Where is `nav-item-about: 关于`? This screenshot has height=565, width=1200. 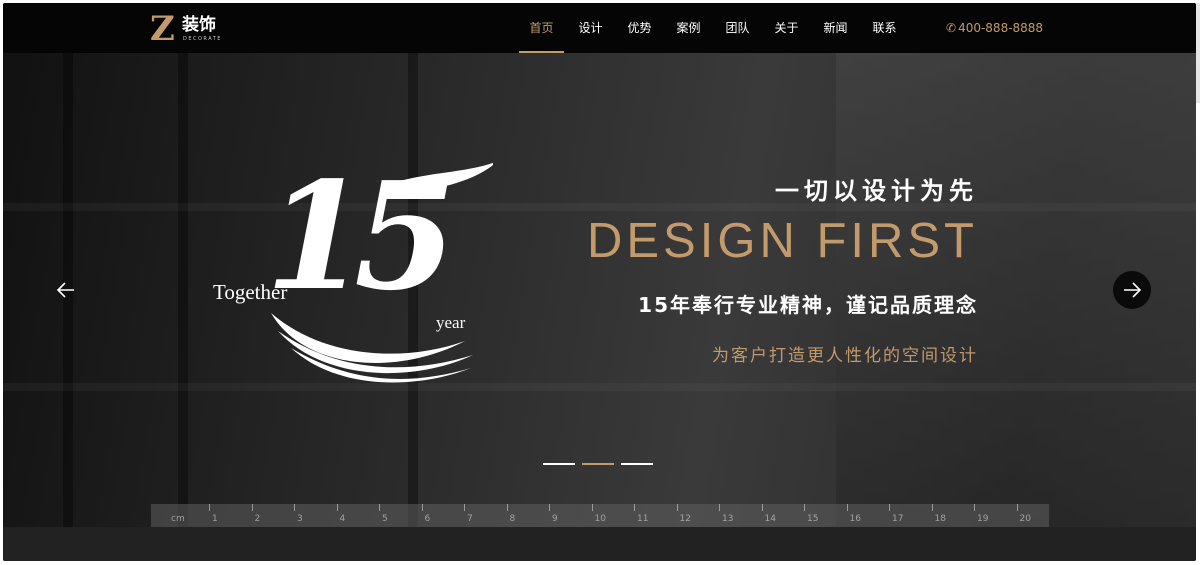 nav-item-about: 关于 is located at coordinates (786, 28).